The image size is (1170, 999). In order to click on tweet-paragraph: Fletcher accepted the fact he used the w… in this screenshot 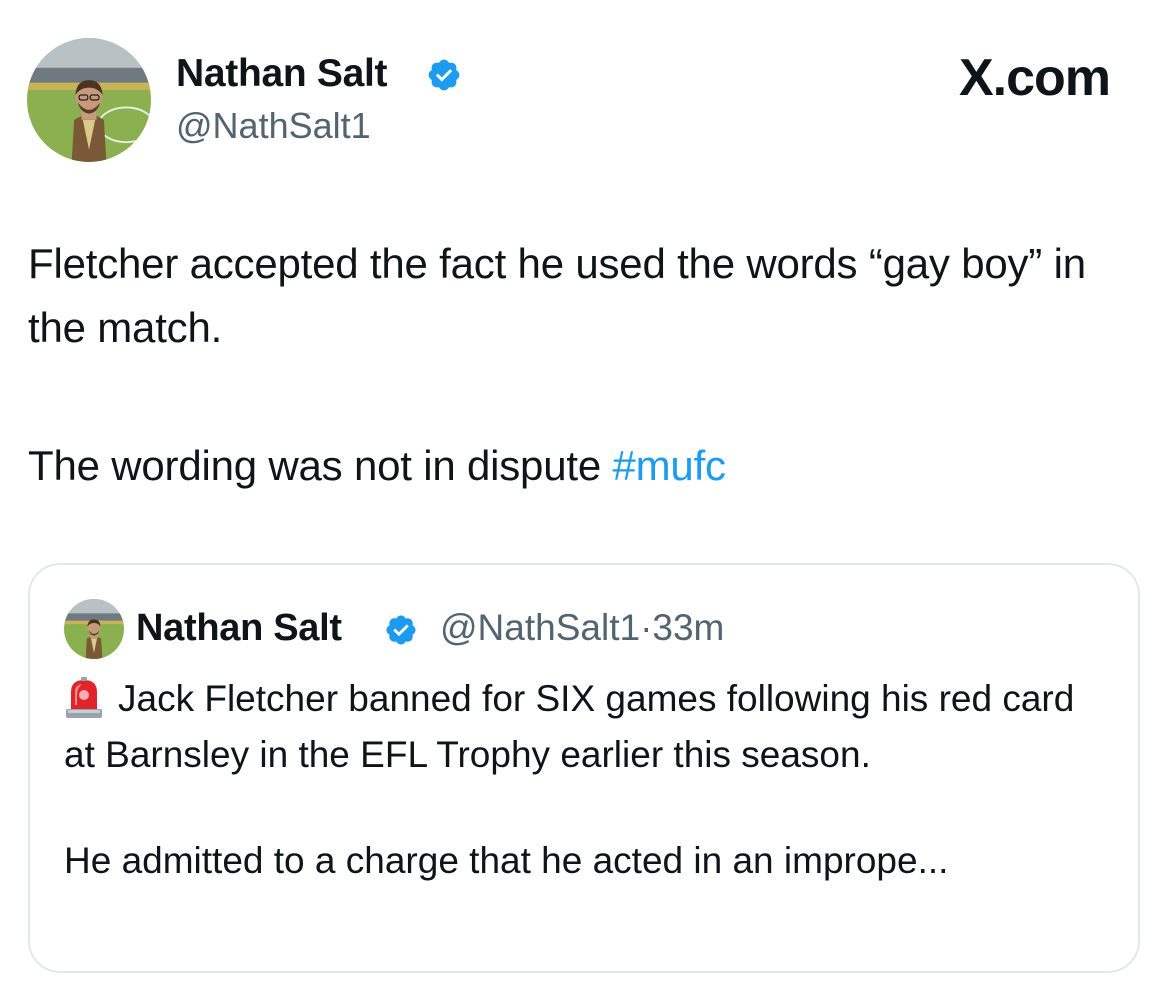, I will do `click(557, 295)`.